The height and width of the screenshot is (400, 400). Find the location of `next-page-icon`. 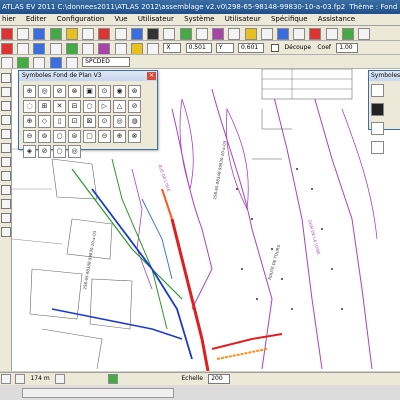

next-page-icon is located at coordinates (59, 379).